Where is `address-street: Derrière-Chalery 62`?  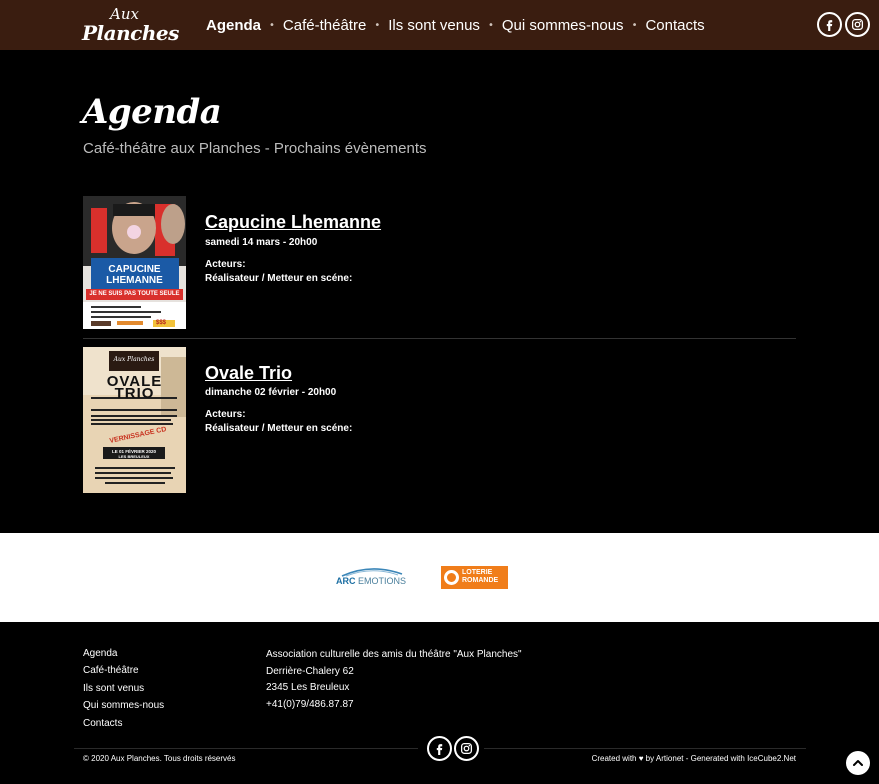 address-street: Derrière-Chalery 62 is located at coordinates (310, 671).